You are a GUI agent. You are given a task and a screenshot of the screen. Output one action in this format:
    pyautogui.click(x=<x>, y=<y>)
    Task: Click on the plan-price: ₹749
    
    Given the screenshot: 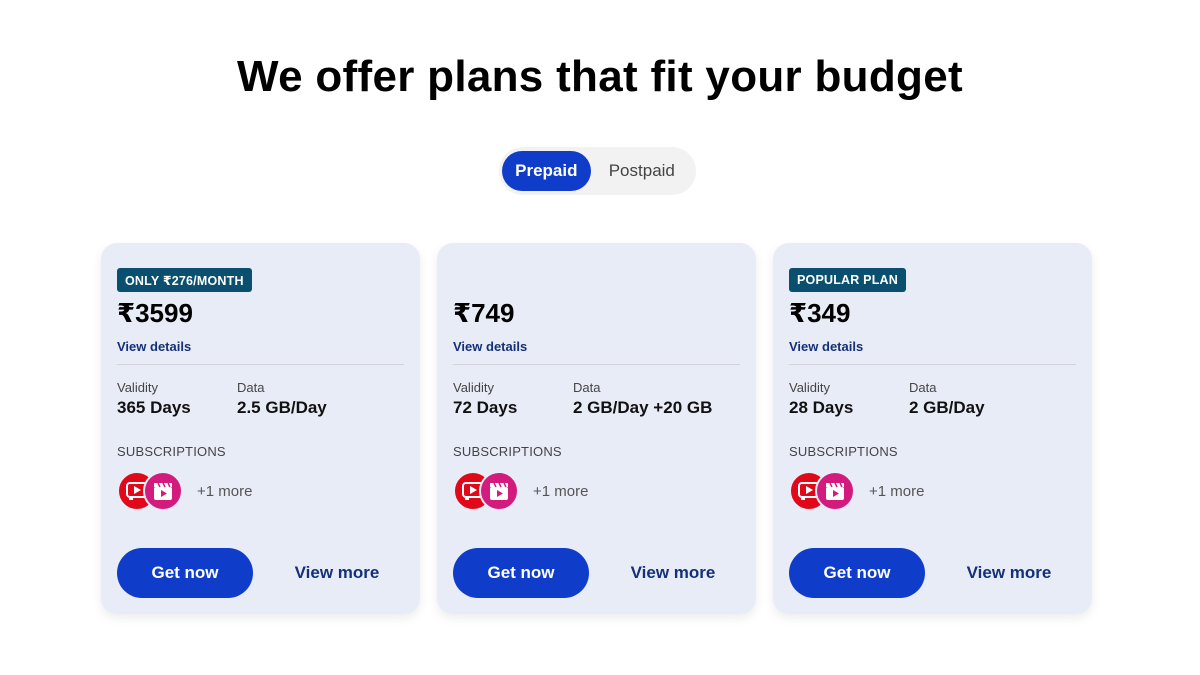 What is the action you would take?
    pyautogui.click(x=484, y=313)
    